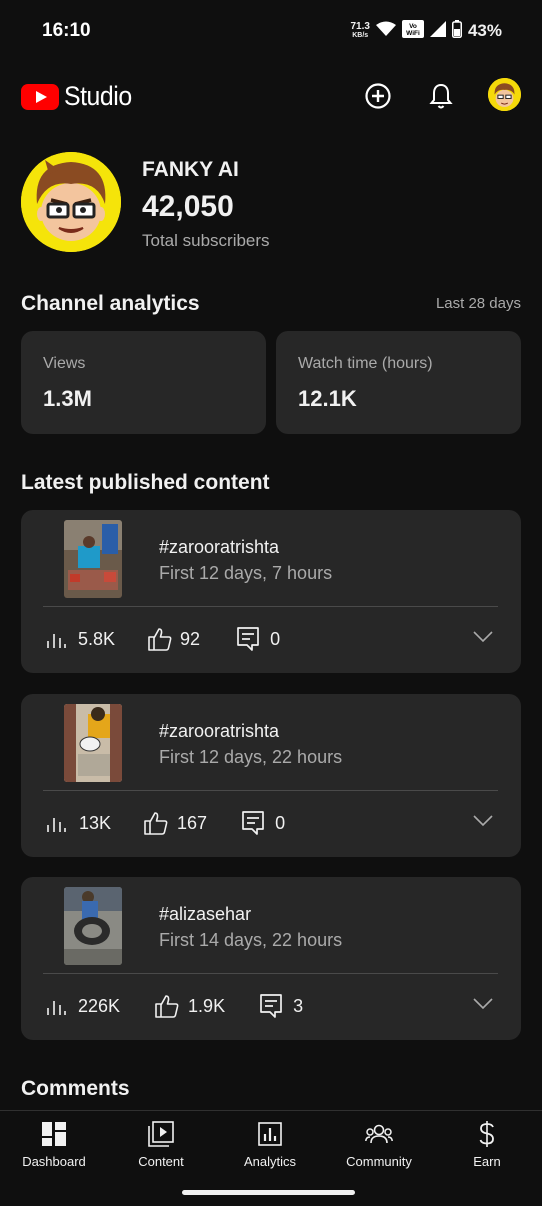  What do you see at coordinates (175, 823) in the screenshot?
I see `likes-stat: 167` at bounding box center [175, 823].